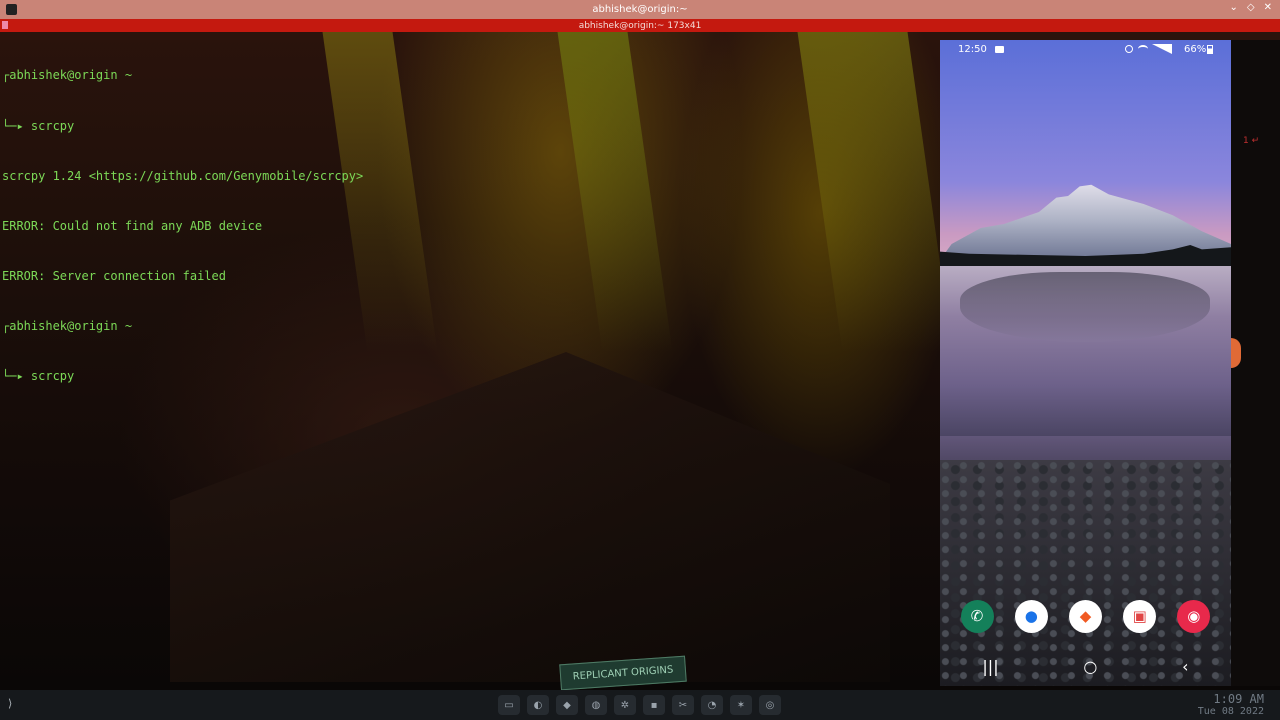 The height and width of the screenshot is (720, 1280). Describe the element at coordinates (509, 705) in the screenshot. I see `taskbar-terminal-icon: ▭` at that location.